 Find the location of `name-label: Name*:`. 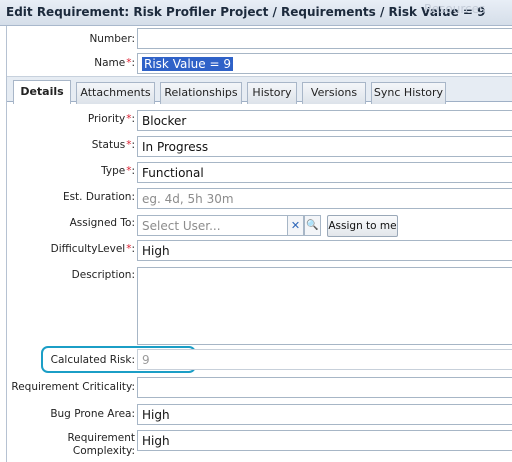

name-label: Name*: is located at coordinates (114, 63).